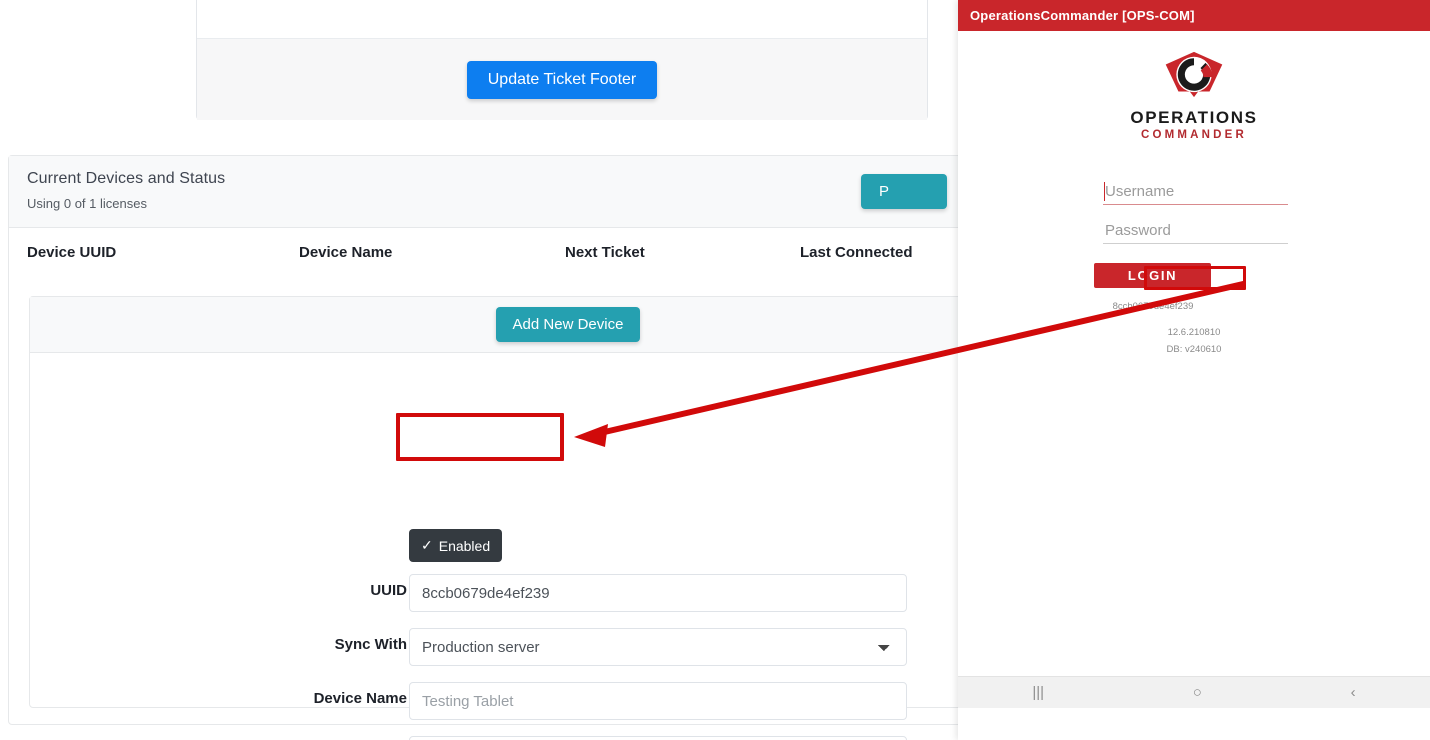  I want to click on form-row-device-name: Device Name, so click(459, 701).